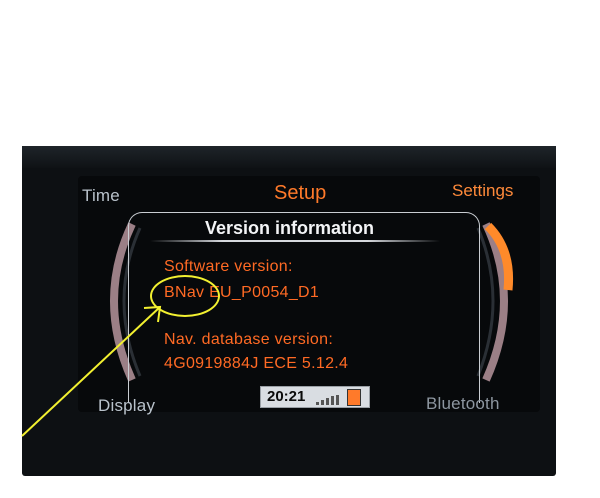 This screenshot has height=498, width=600. Describe the element at coordinates (91, 371) in the screenshot. I see `annotation-arrow-icon` at that location.